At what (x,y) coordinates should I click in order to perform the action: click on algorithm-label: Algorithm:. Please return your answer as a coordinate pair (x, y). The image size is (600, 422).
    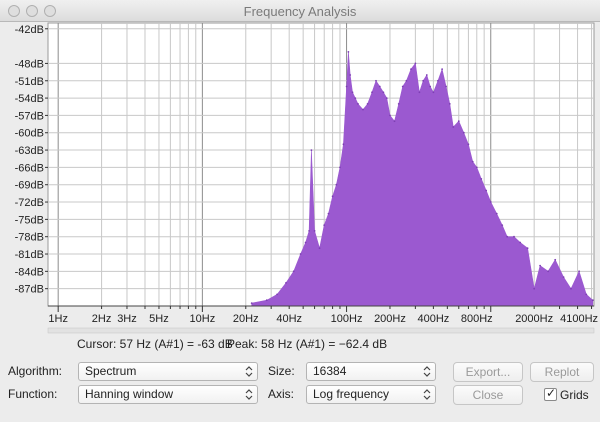
    Looking at the image, I should click on (35, 371).